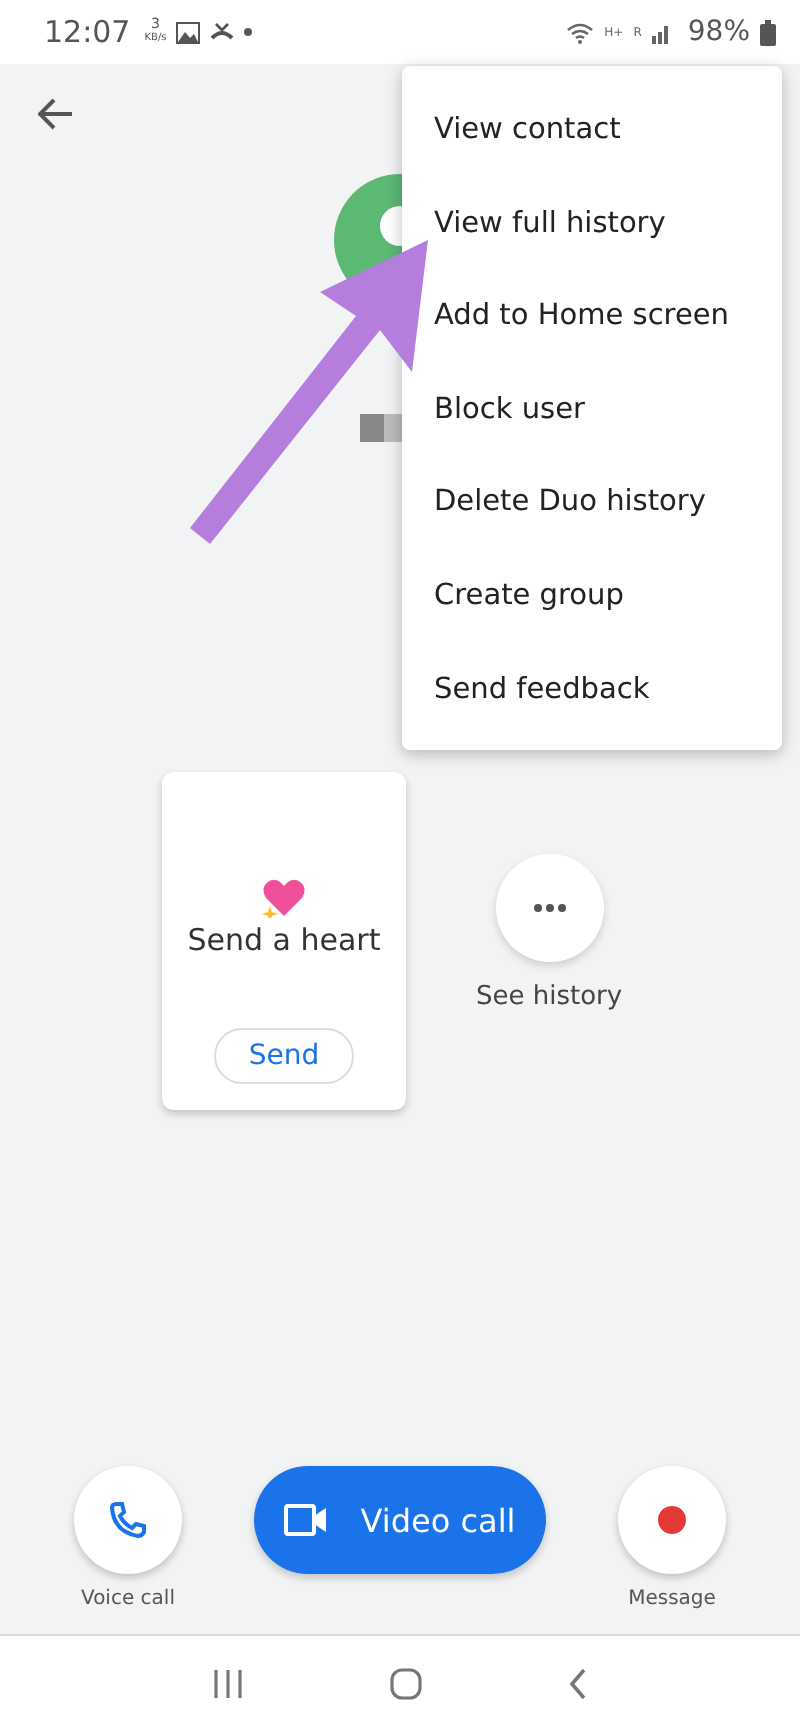 This screenshot has width=800, height=1732. I want to click on record-icon, so click(672, 1520).